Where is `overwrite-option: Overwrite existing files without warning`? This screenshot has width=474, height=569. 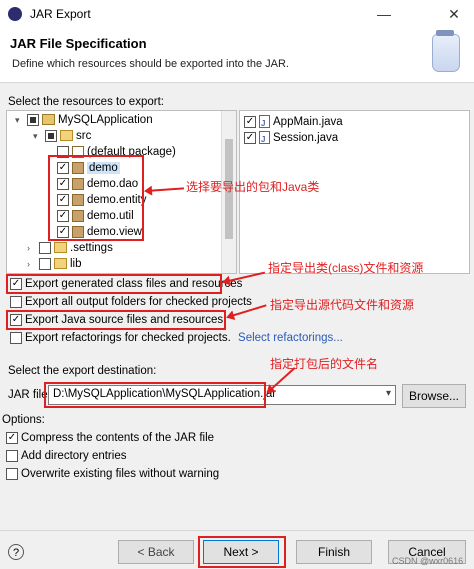 overwrite-option: Overwrite existing files without warning is located at coordinates (112, 474).